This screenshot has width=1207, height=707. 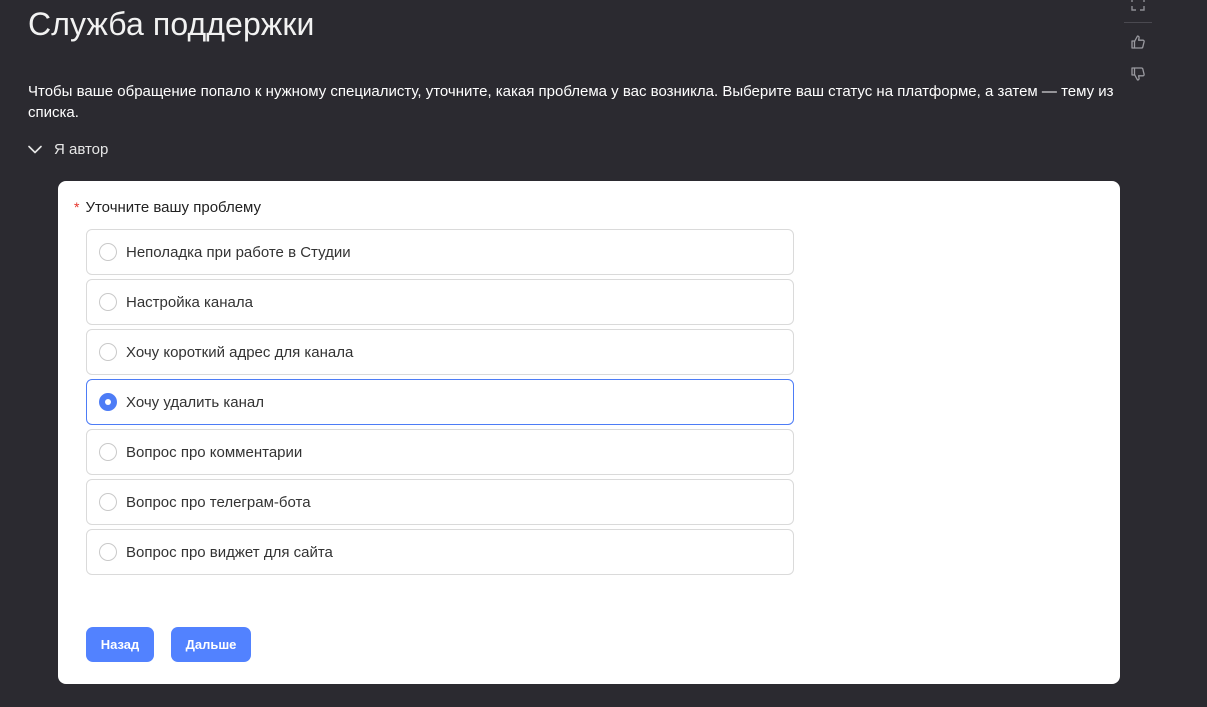 What do you see at coordinates (171, 24) in the screenshot?
I see `page-title: Служба поддержки` at bounding box center [171, 24].